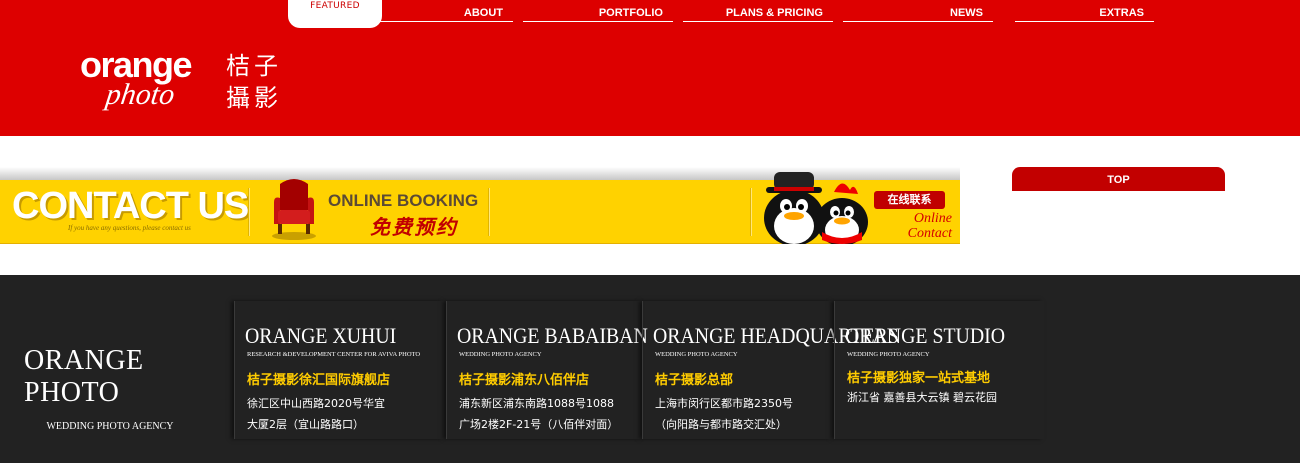 This screenshot has width=1300, height=463. Describe the element at coordinates (918, 14) in the screenshot. I see `nav-news: NEWS` at that location.